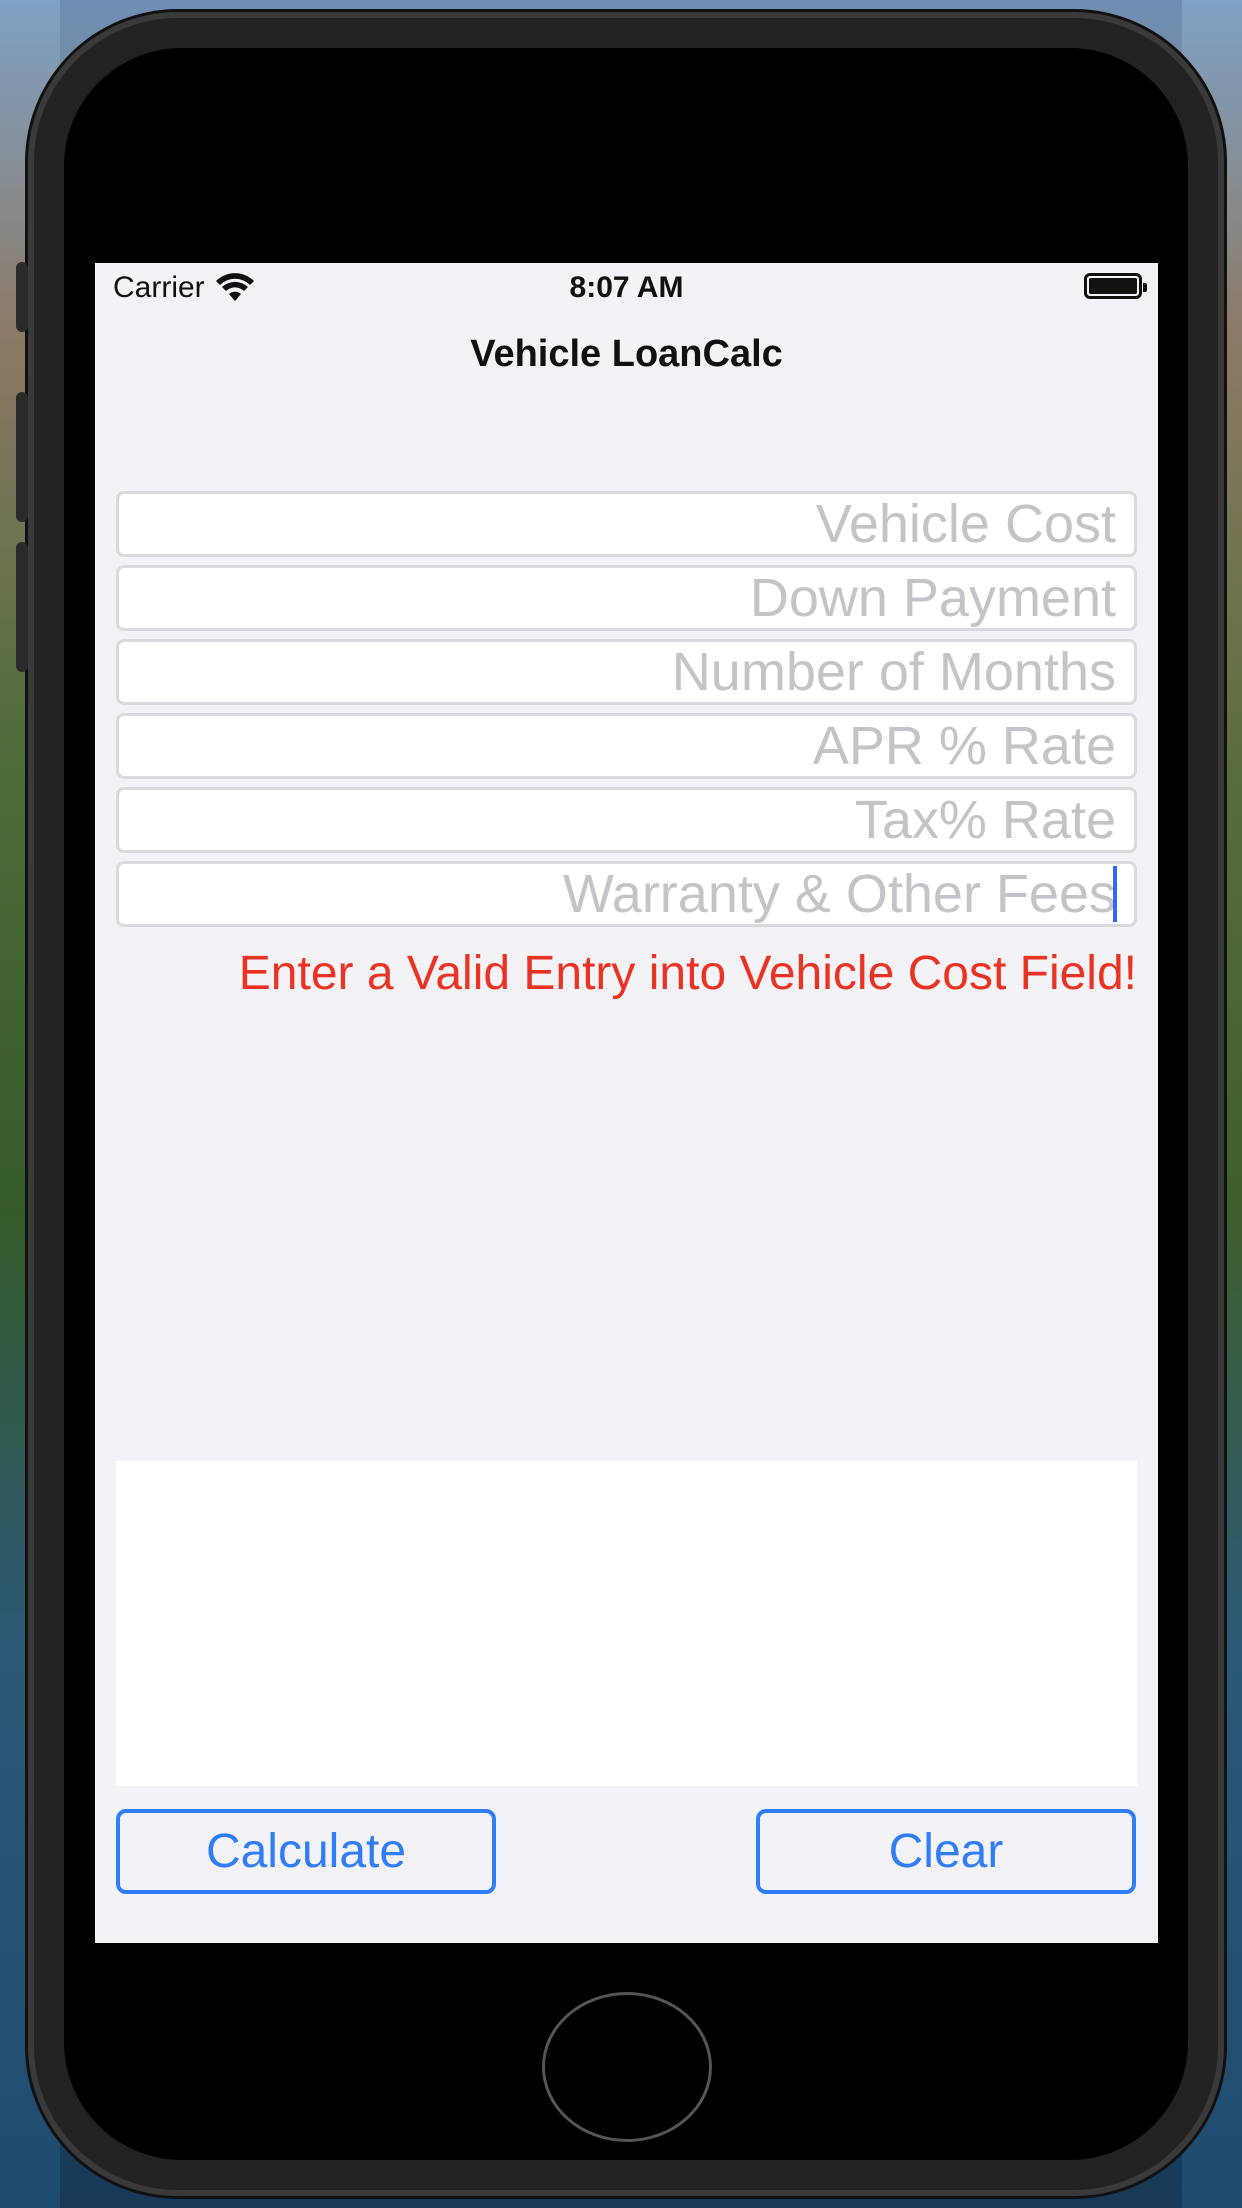 This screenshot has width=1242, height=2208. What do you see at coordinates (627, 2067) in the screenshot?
I see `home-button` at bounding box center [627, 2067].